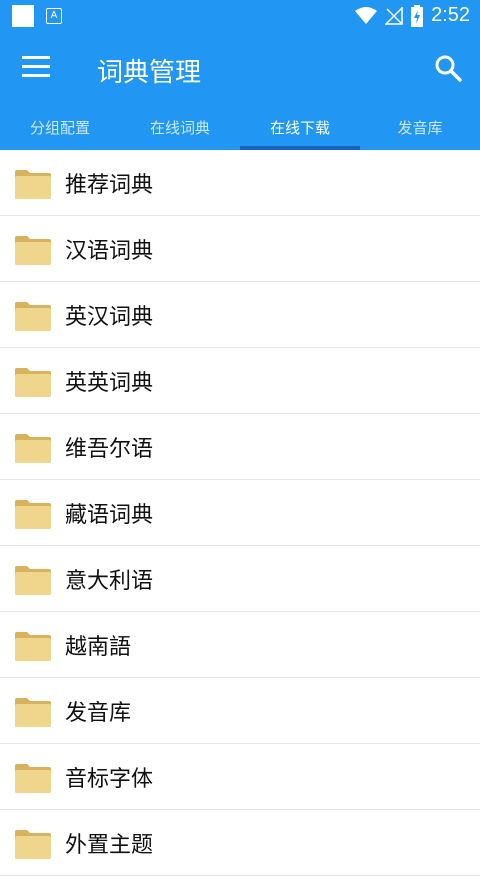  I want to click on list-item-label: 音标字体, so click(109, 779).